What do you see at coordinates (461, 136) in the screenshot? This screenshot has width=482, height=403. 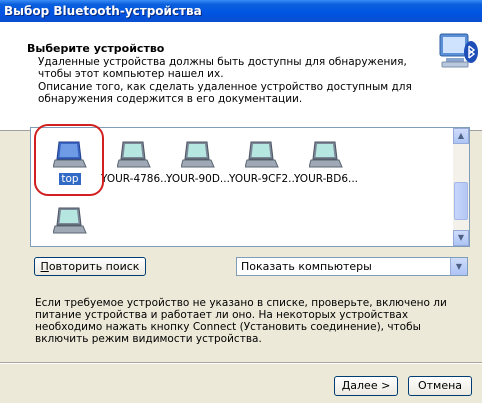 I see `scroll-up-button: ▲` at bounding box center [461, 136].